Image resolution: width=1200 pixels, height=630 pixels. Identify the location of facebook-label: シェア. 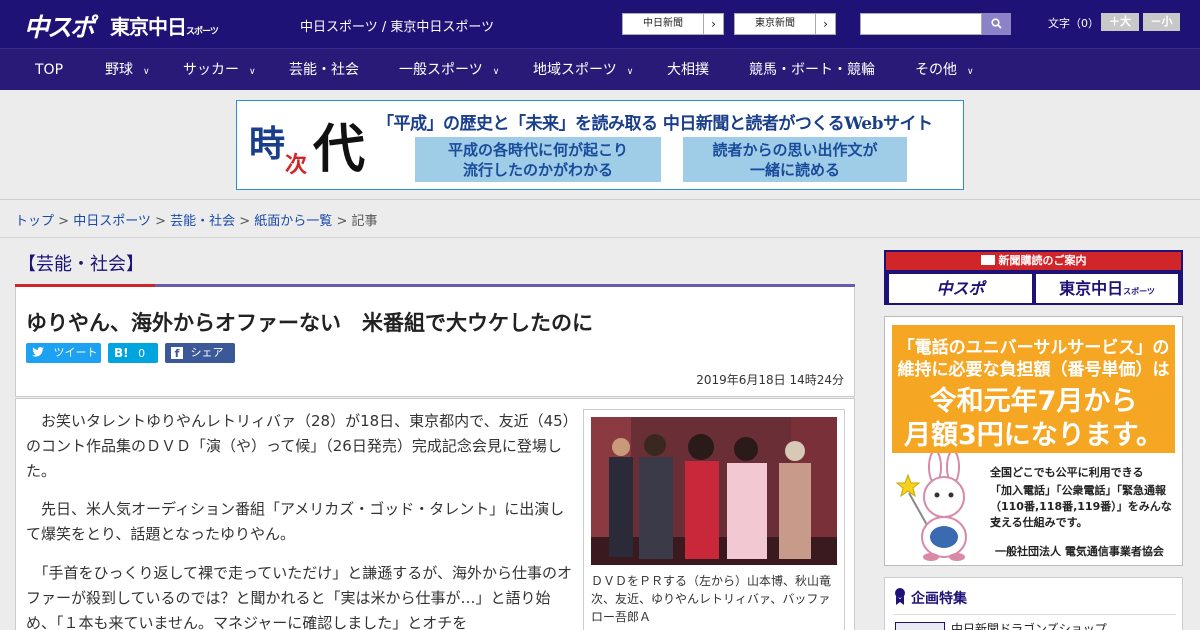
(207, 352).